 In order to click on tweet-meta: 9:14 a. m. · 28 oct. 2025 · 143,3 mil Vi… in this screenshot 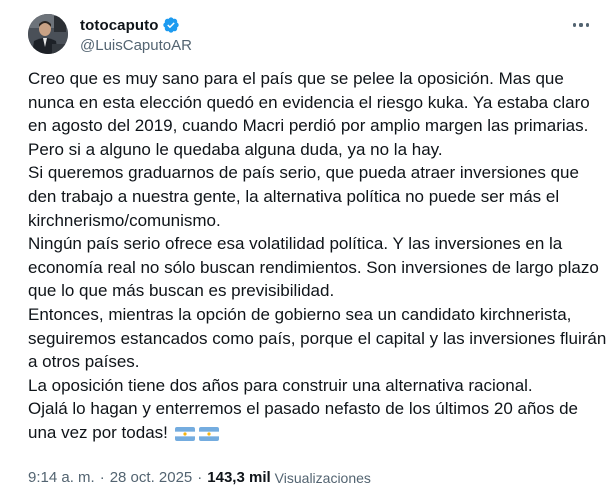, I will do `click(199, 477)`.